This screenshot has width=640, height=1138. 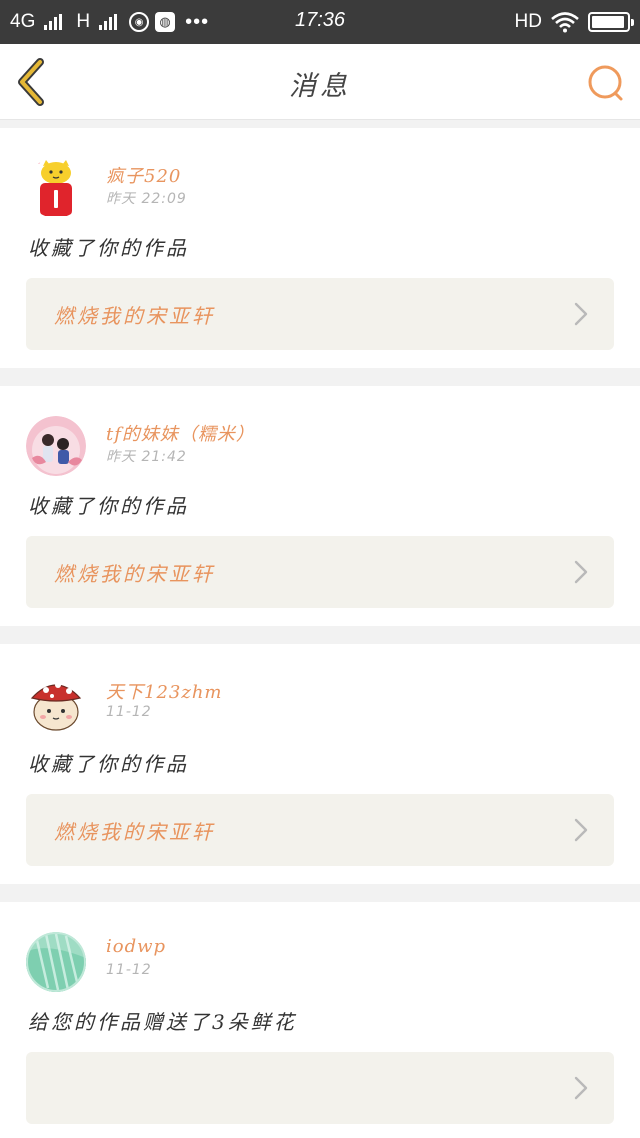 I want to click on username: tf的妹妹（糯米）, so click(x=180, y=433).